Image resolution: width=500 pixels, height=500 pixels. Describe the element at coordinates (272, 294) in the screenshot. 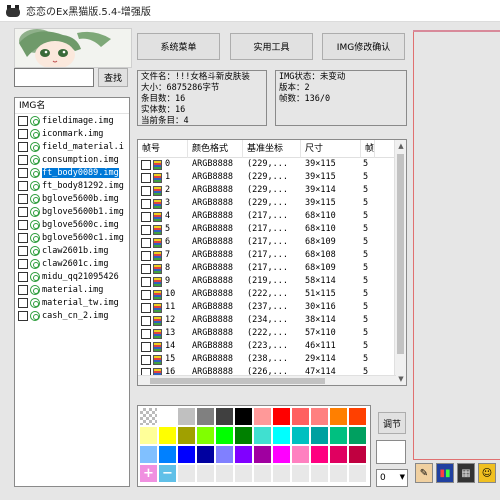

I see `frame-row: 10 ARGB8888 (222,... 51×115 5` at that location.